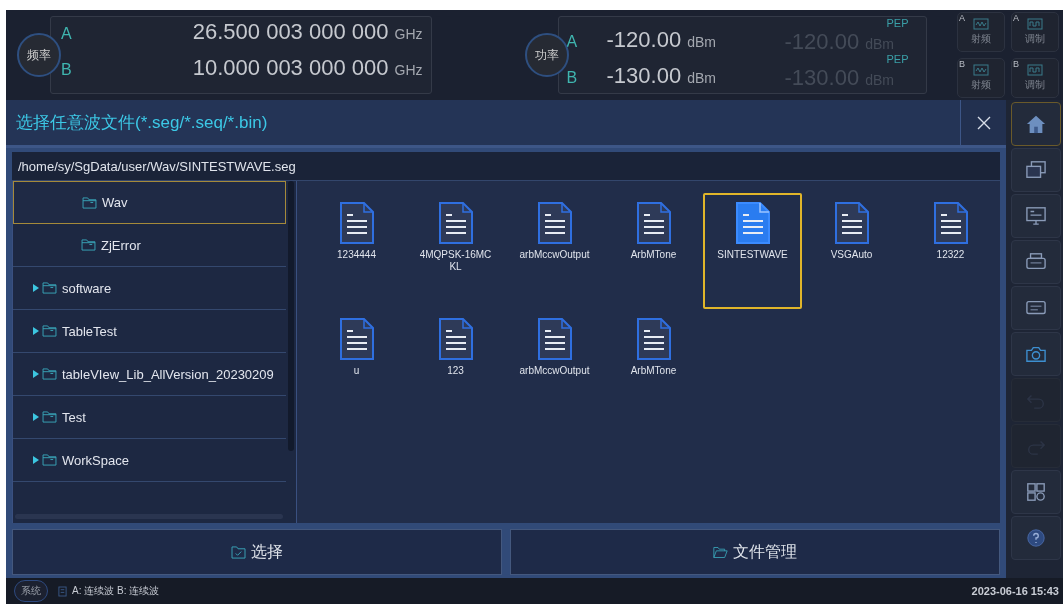 The width and height of the screenshot is (1063, 604). I want to click on tree-item: Wav, so click(149, 202).